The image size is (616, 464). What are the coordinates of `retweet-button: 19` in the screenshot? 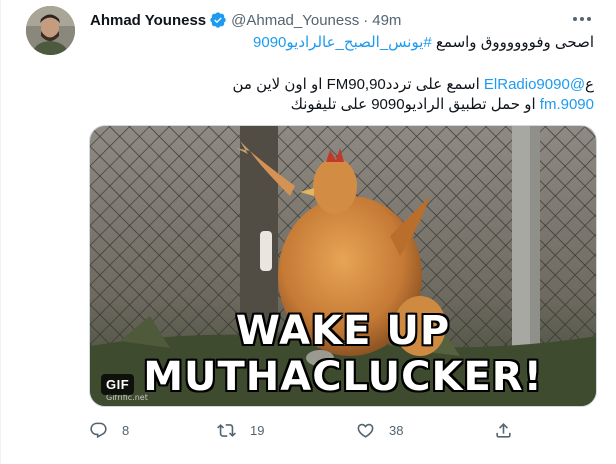 It's located at (240, 430).